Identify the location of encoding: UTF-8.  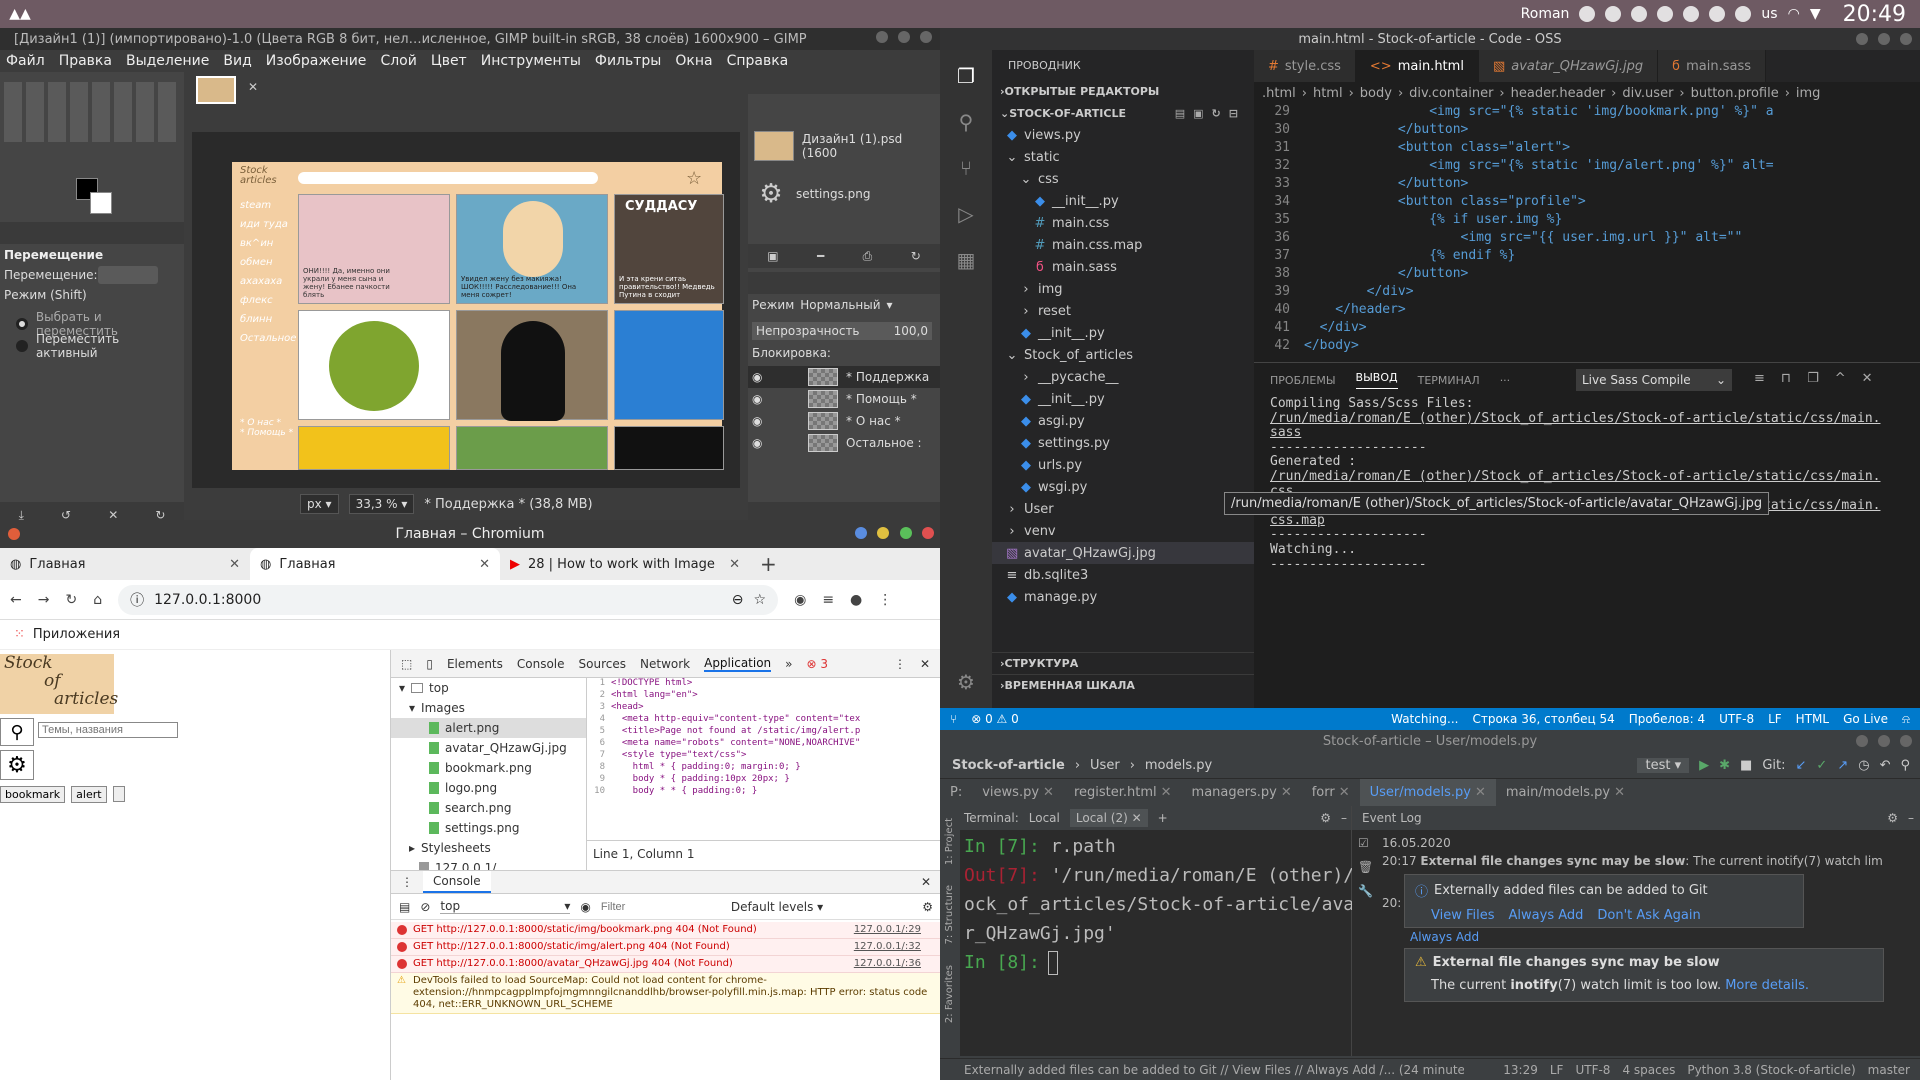
(1736, 719).